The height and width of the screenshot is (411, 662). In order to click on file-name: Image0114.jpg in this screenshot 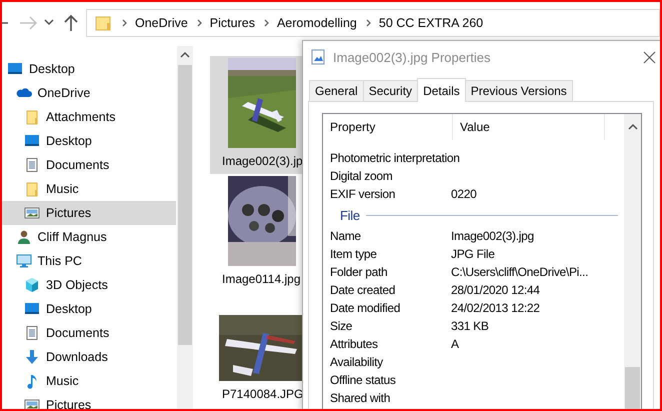, I will do `click(261, 279)`.